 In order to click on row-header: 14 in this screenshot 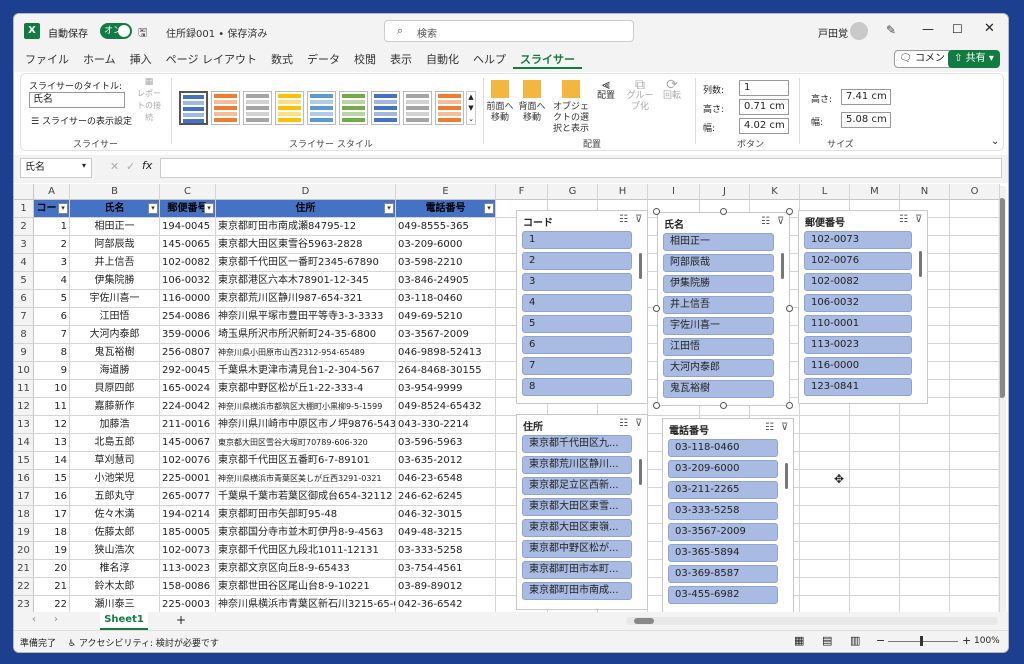, I will do `click(24, 443)`.